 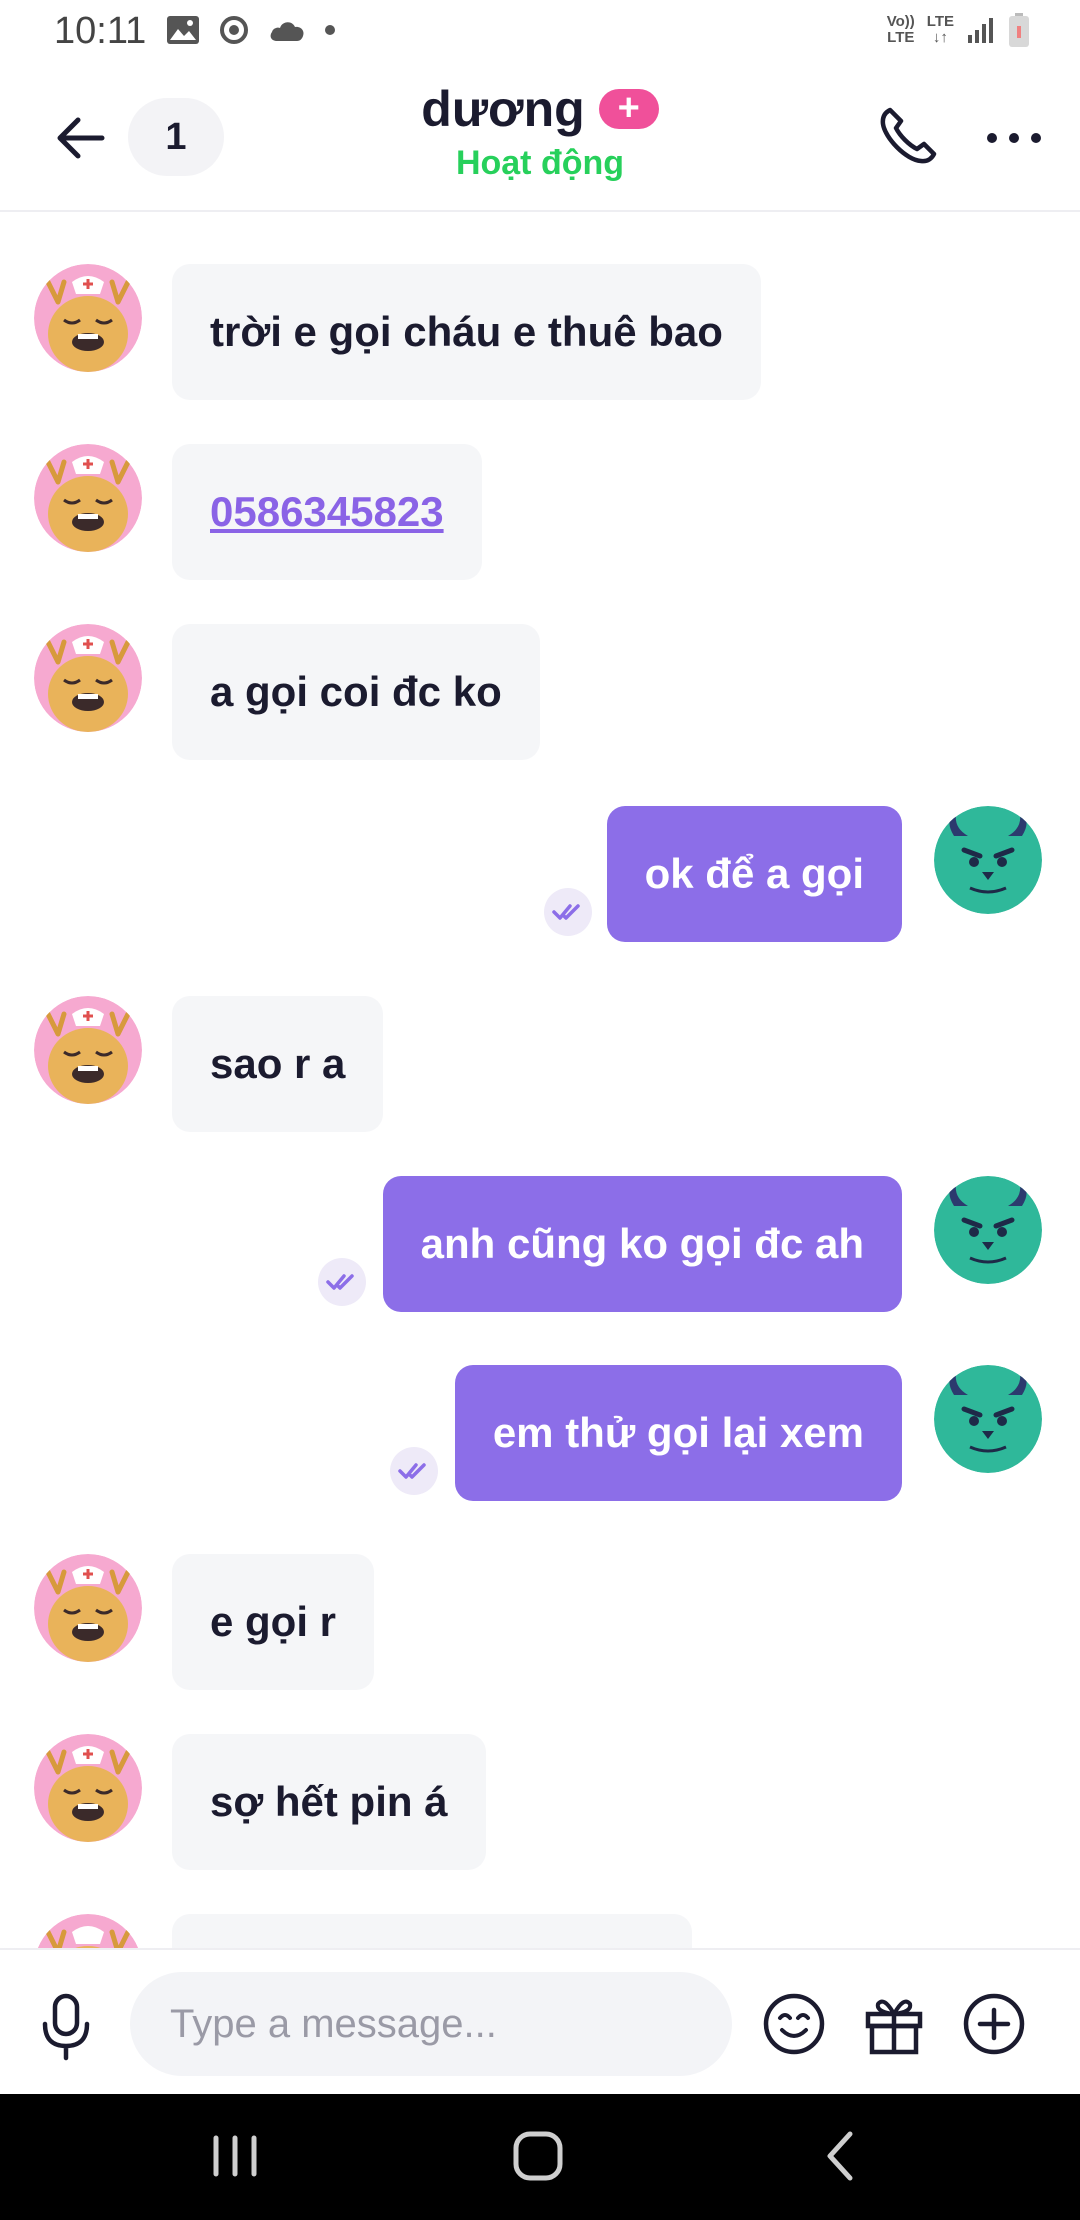 What do you see at coordinates (431, 2024) in the screenshot?
I see `message-input` at bounding box center [431, 2024].